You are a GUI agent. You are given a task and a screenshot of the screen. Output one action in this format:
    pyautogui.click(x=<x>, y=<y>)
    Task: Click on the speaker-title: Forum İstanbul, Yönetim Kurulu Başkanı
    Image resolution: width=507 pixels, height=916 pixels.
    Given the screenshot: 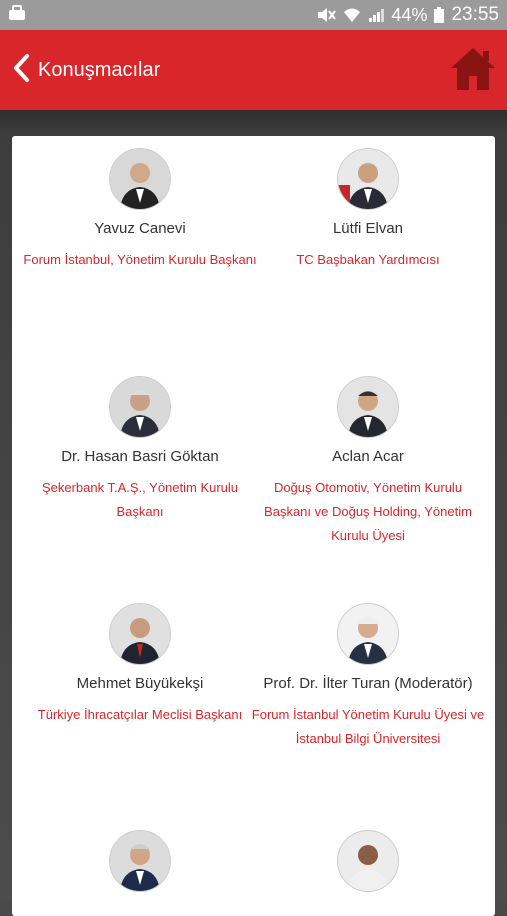 What is the action you would take?
    pyautogui.click(x=140, y=259)
    